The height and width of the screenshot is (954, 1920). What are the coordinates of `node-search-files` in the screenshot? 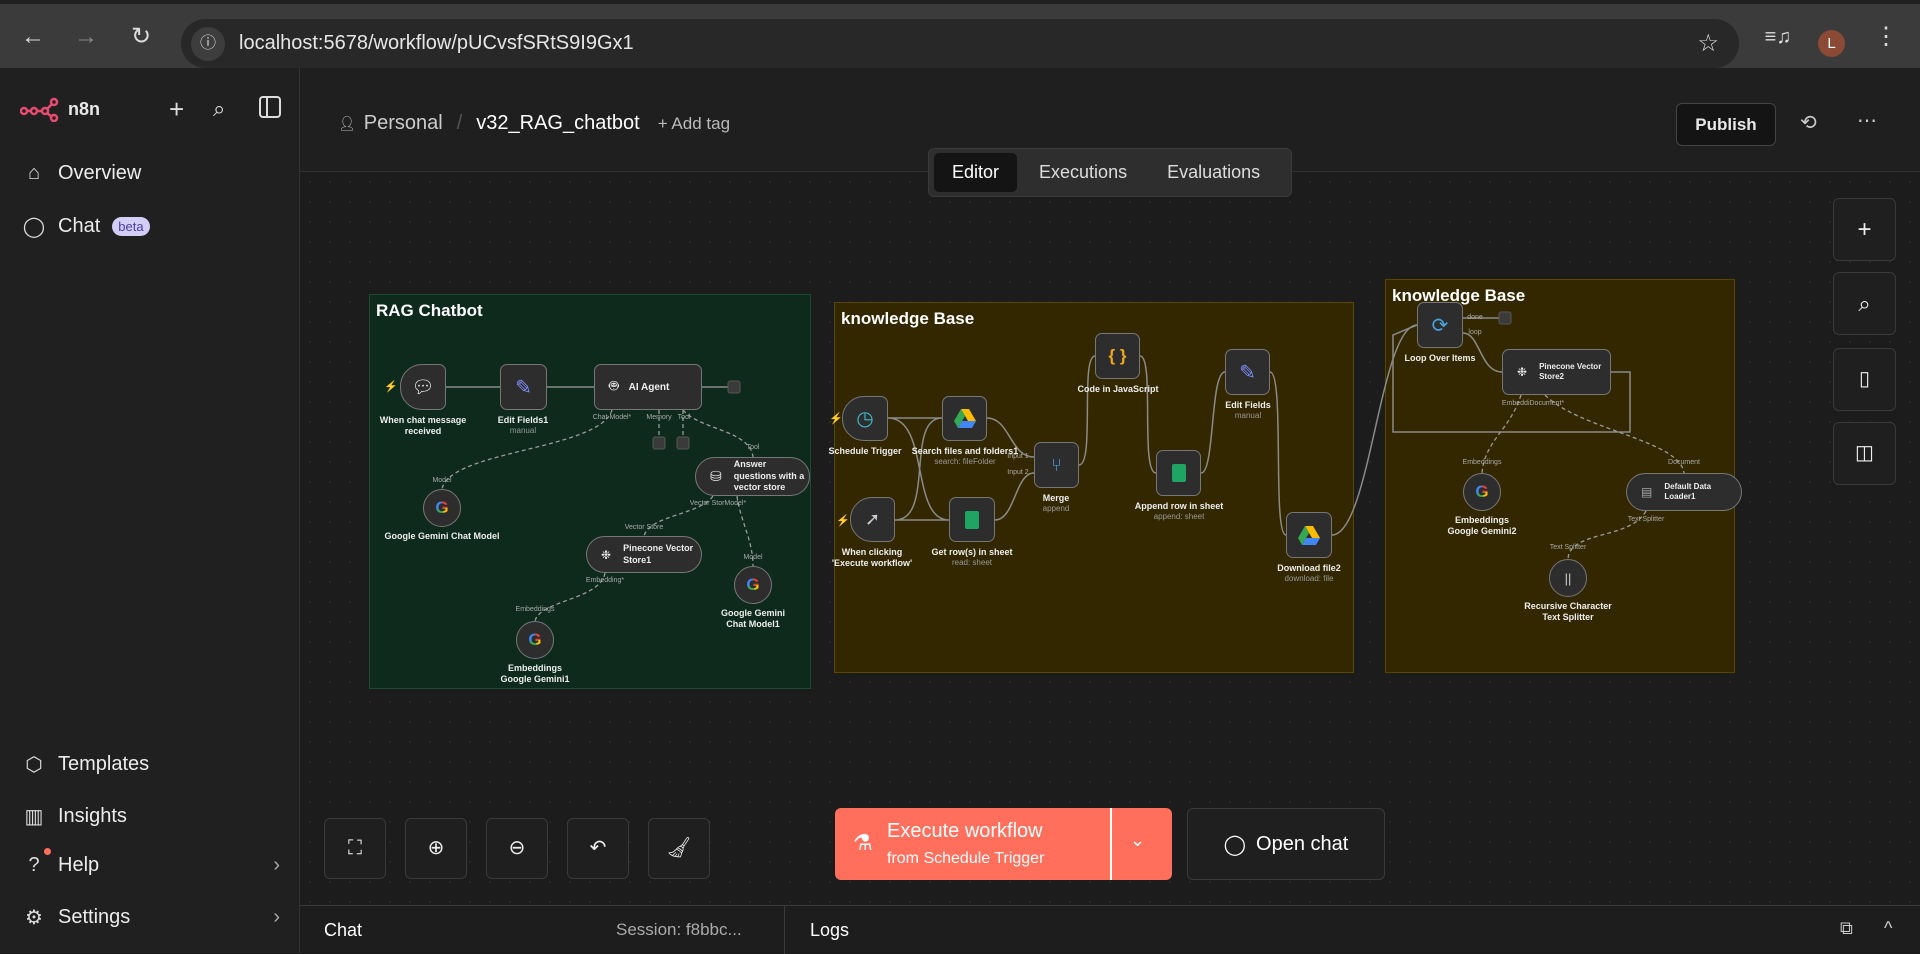 It's located at (964, 418).